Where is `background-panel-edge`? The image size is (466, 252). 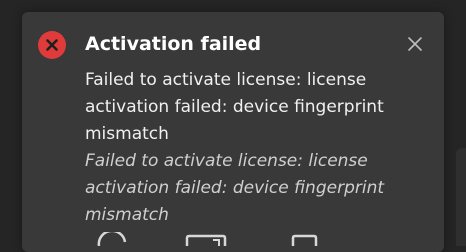 background-panel-edge is located at coordinates (461, 197).